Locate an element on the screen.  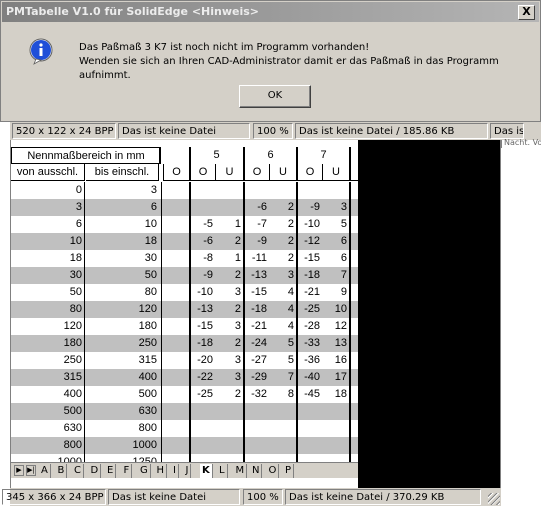
range-to-cell: 6 is located at coordinates (153, 207).